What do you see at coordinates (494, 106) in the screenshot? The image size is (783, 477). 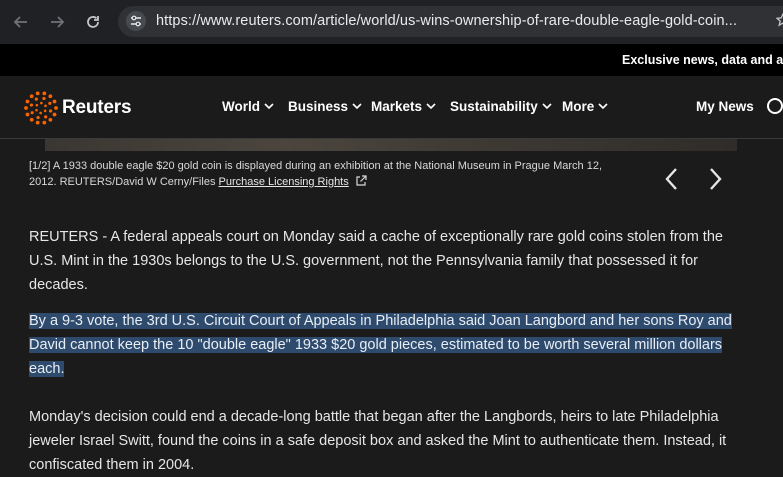 I see `nav-label: Sustainability` at bounding box center [494, 106].